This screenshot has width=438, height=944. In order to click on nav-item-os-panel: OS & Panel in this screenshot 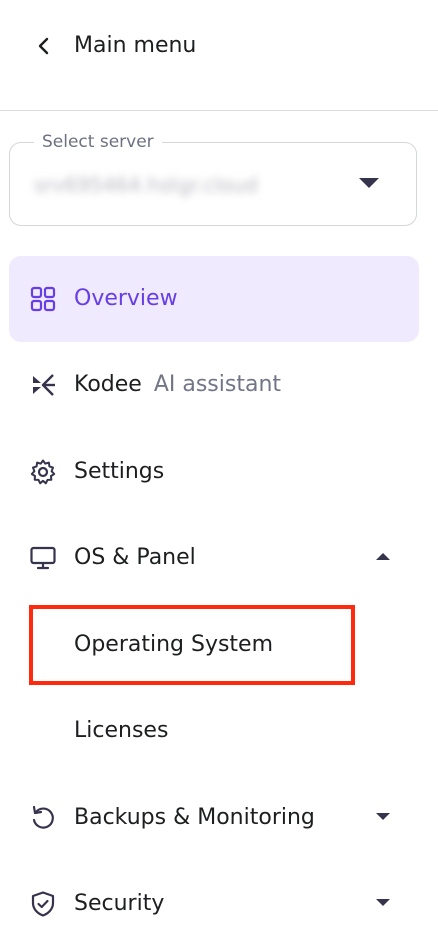, I will do `click(214, 558)`.